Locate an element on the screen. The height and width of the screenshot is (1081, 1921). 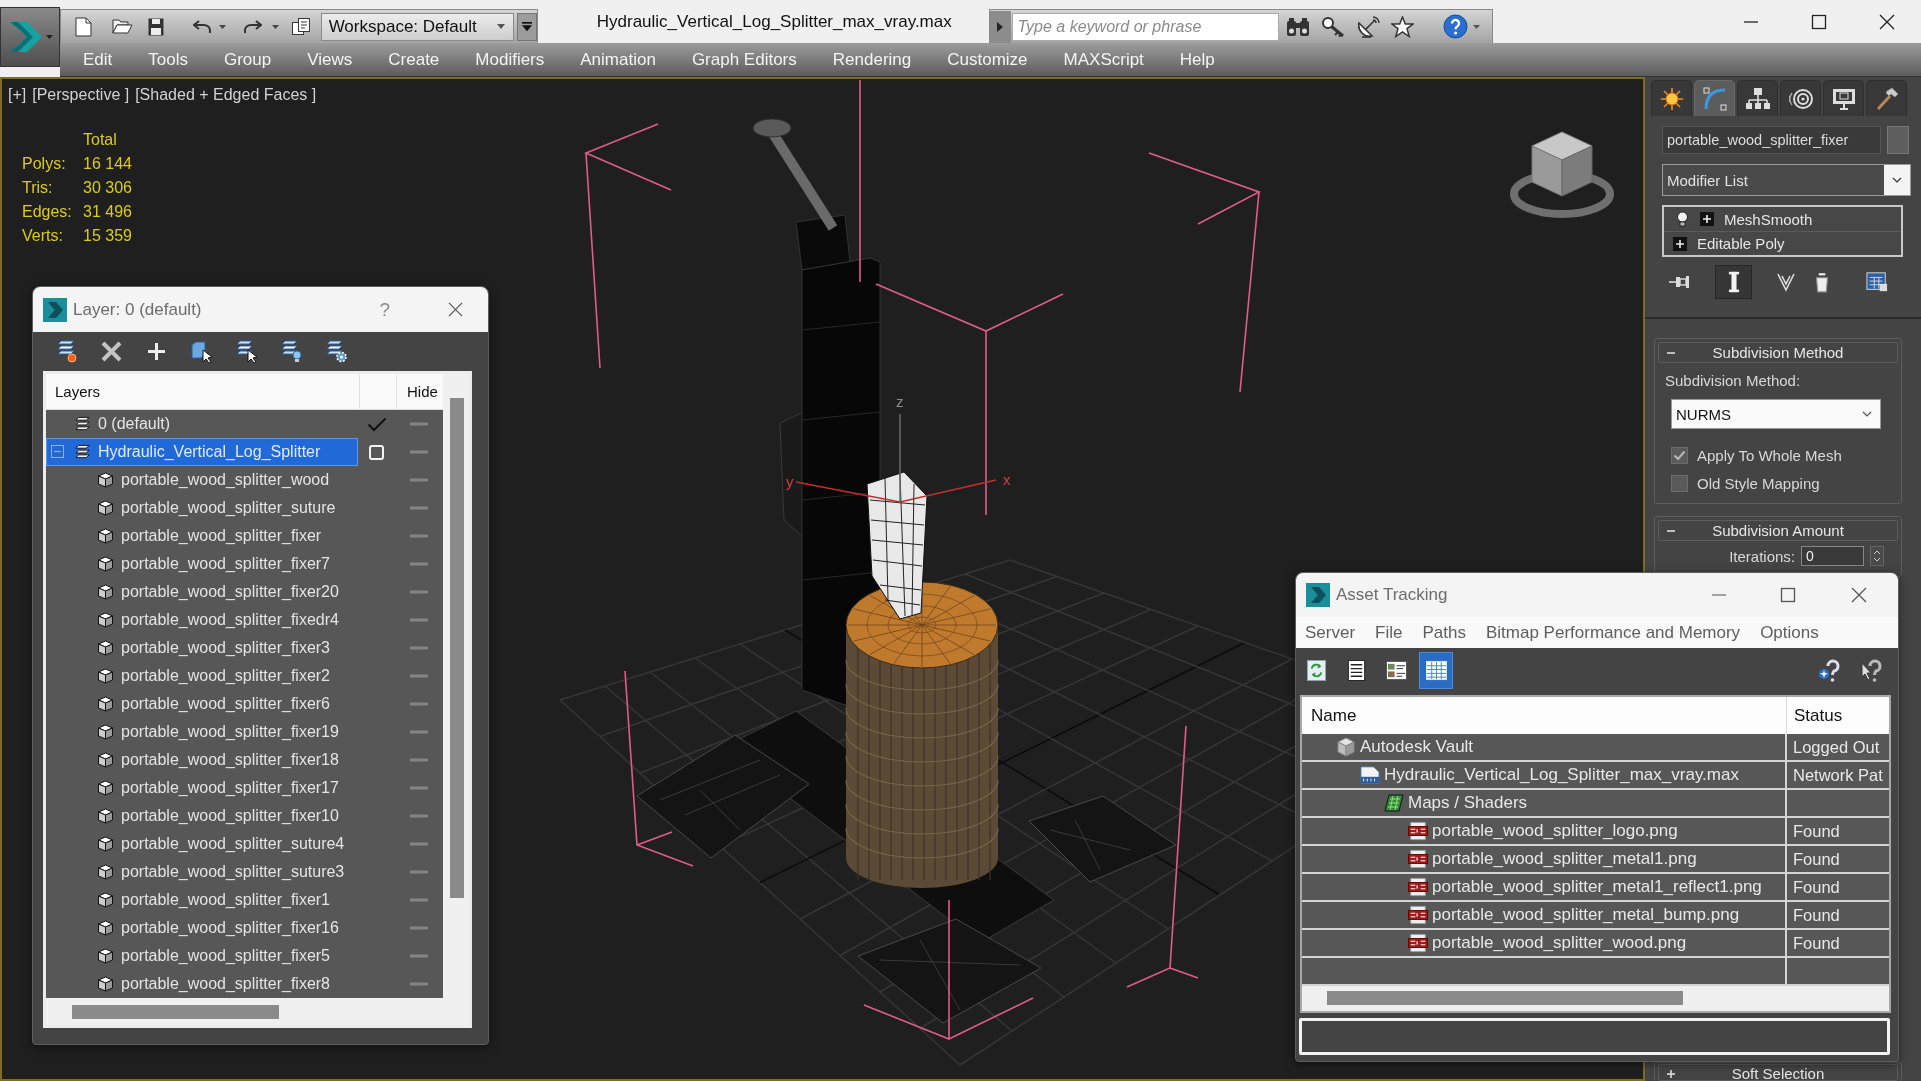
checkmark-icon is located at coordinates (376, 424).